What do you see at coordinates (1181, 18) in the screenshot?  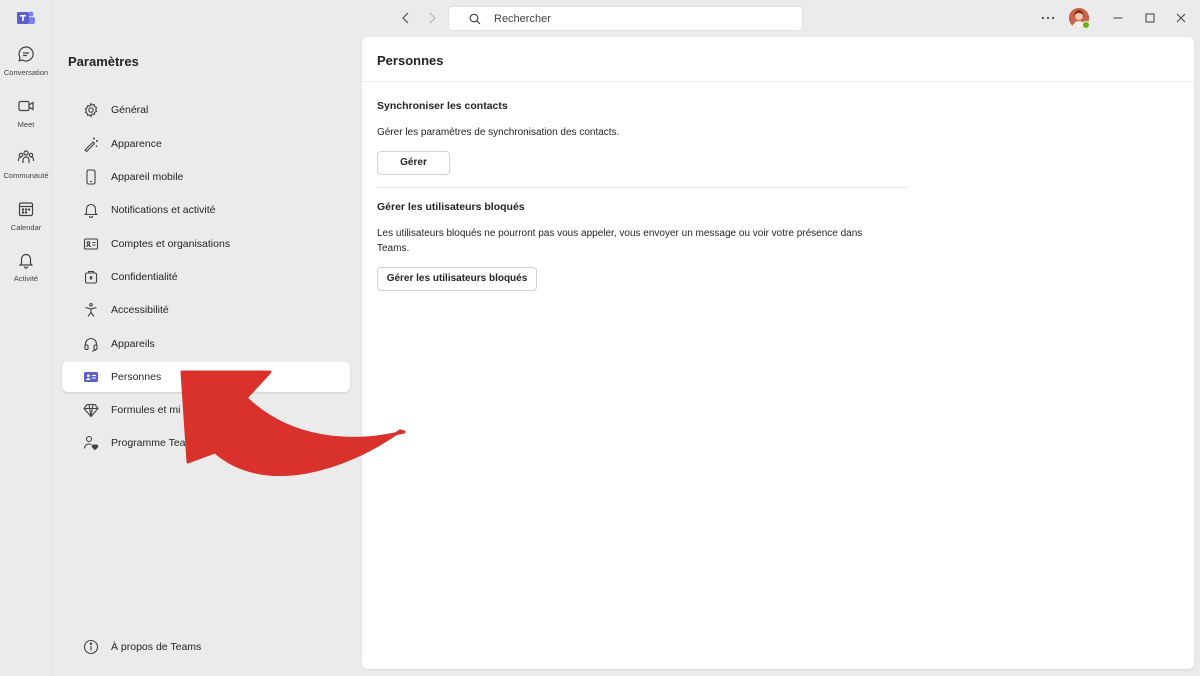 I see `close-icon` at bounding box center [1181, 18].